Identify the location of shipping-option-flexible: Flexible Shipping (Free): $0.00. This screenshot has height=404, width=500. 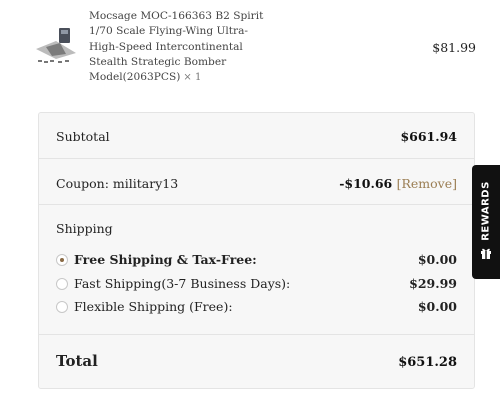
(256, 308).